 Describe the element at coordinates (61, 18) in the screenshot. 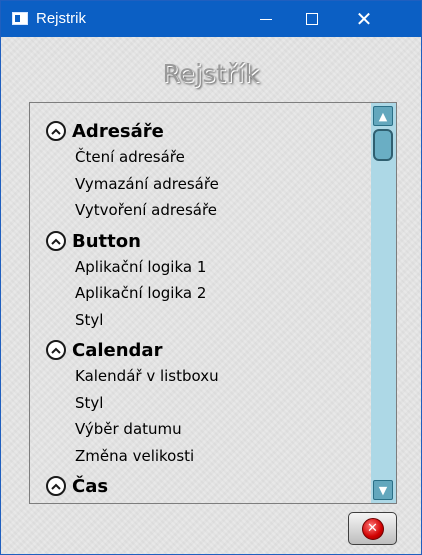

I see `window-title: Rejstrik` at that location.